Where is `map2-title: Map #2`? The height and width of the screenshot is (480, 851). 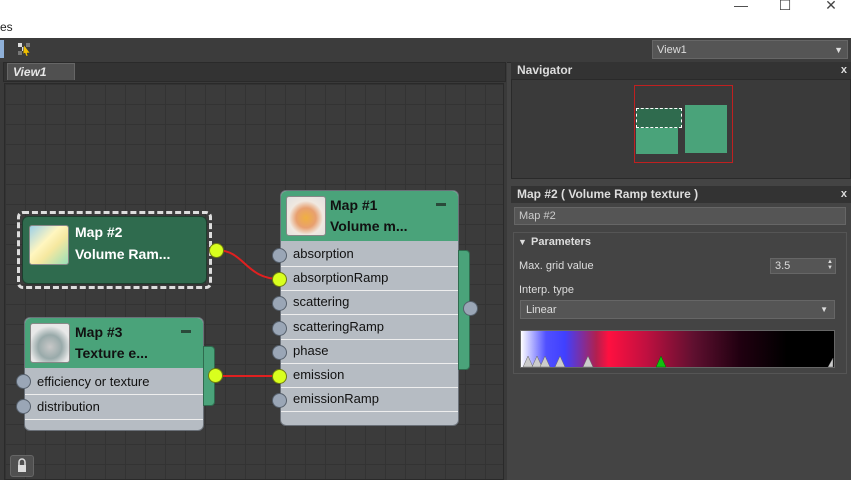
map2-title: Map #2 is located at coordinates (99, 232).